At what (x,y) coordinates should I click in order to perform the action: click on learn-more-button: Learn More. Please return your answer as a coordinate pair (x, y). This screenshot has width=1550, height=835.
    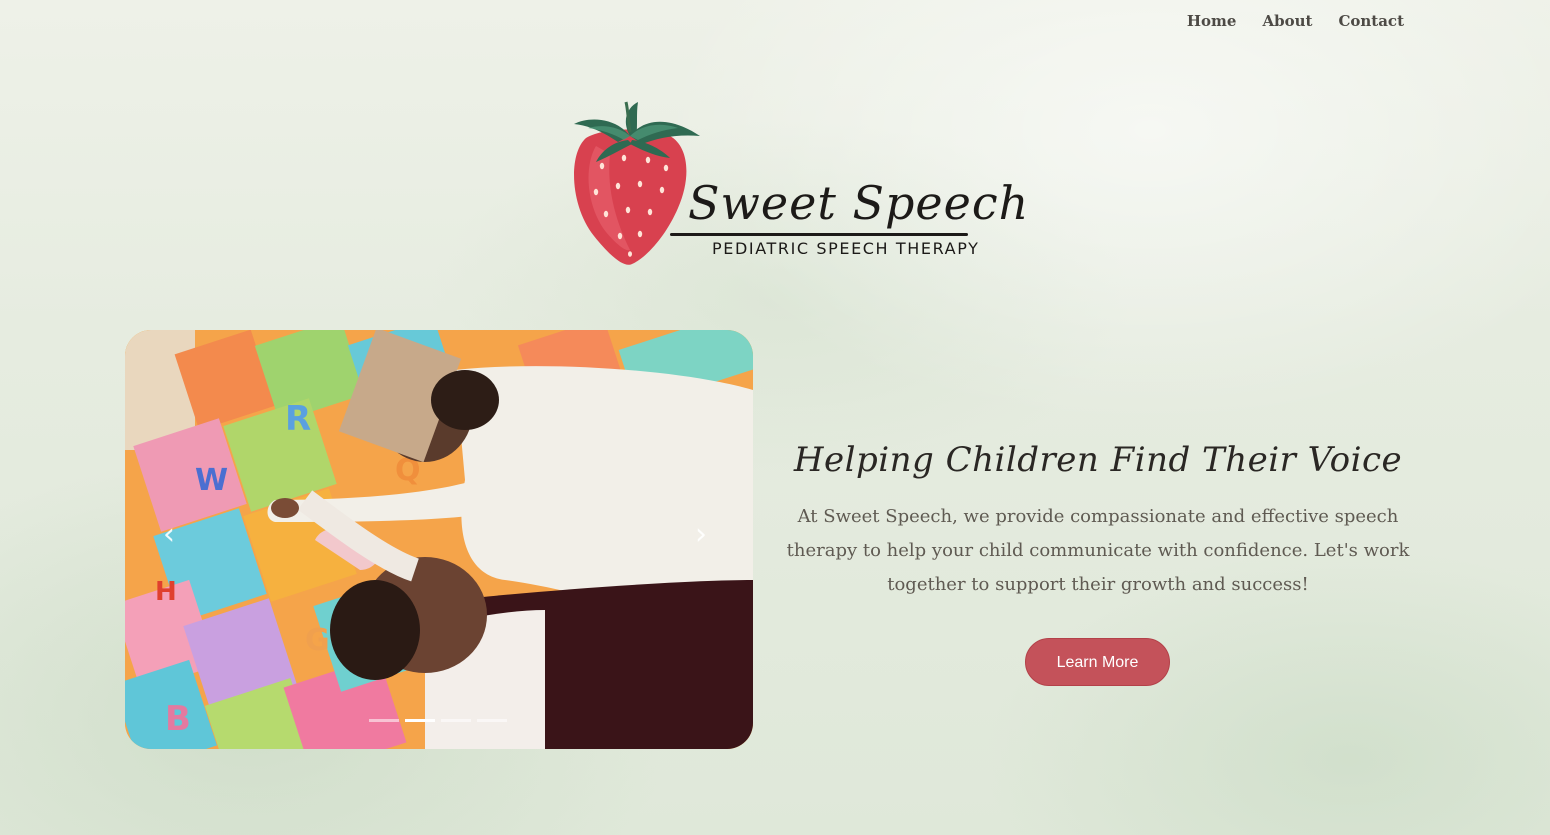
    Looking at the image, I should click on (1097, 662).